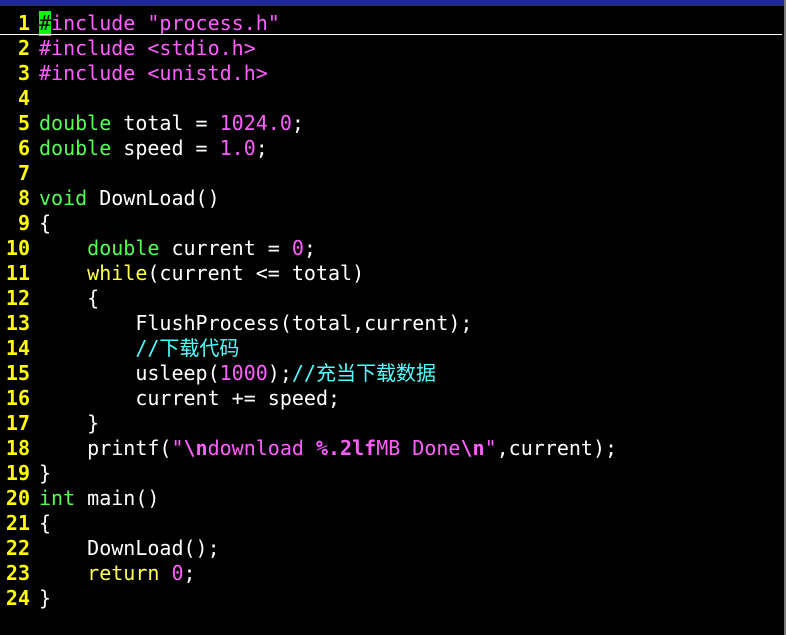 Image resolution: width=786 pixels, height=635 pixels. What do you see at coordinates (392, 548) in the screenshot?
I see `code-line: 22 DownLoad();` at bounding box center [392, 548].